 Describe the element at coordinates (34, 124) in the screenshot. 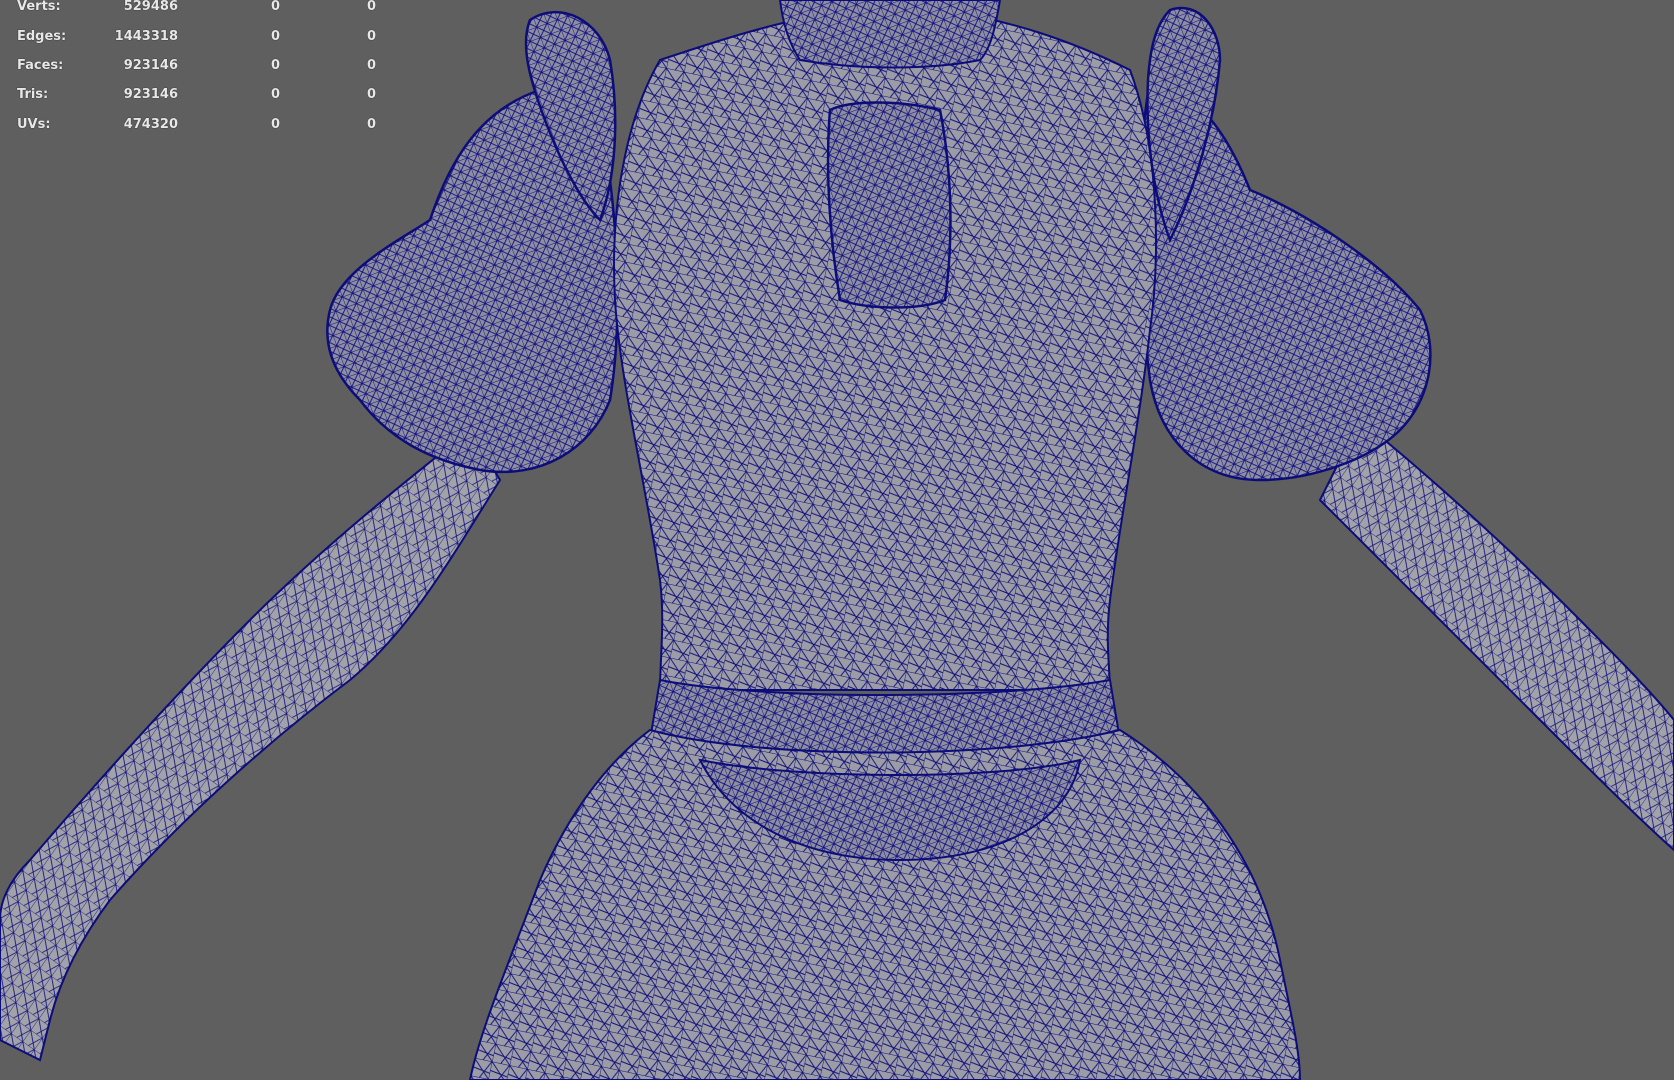

I see `hud-label: UVs:` at that location.